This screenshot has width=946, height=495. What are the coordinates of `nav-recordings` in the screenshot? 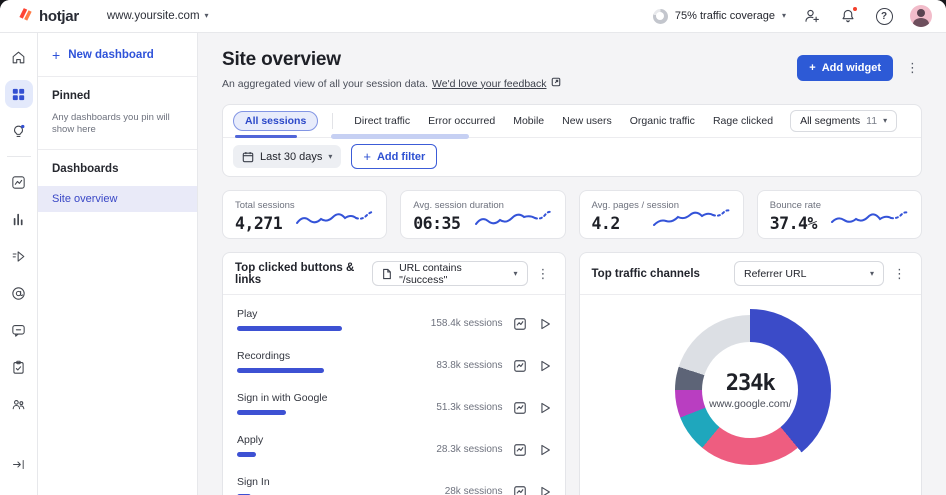 It's located at (19, 256).